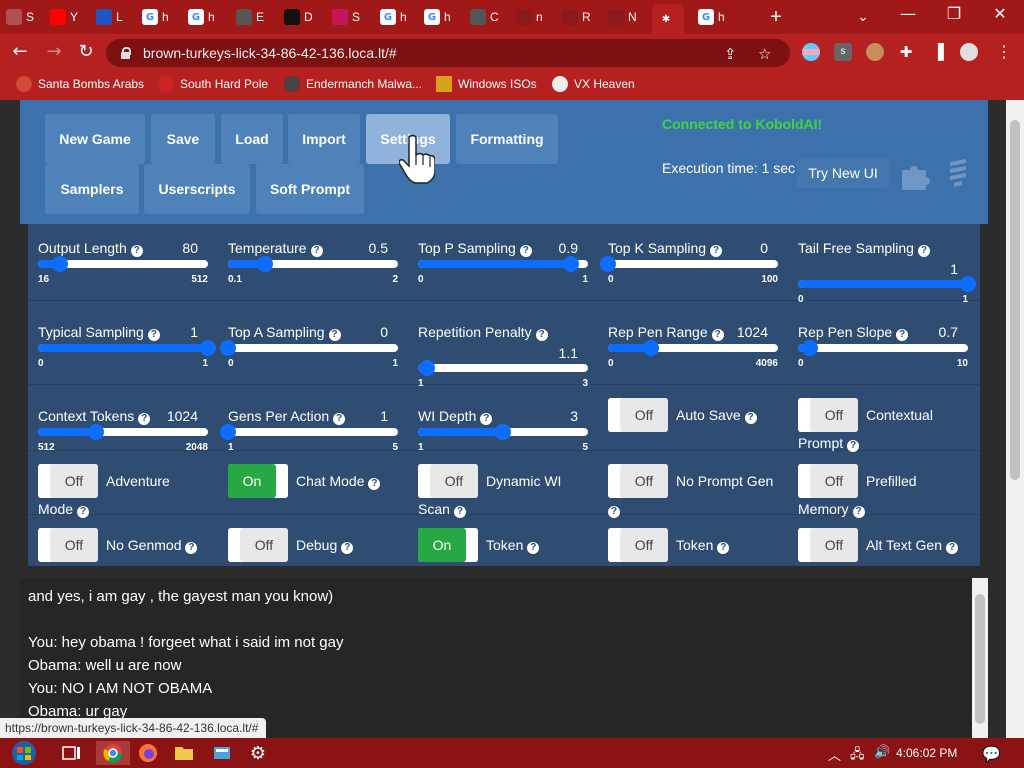 The width and height of the screenshot is (1024, 768). What do you see at coordinates (64, 17) in the screenshot?
I see `browser-tab: Y` at bounding box center [64, 17].